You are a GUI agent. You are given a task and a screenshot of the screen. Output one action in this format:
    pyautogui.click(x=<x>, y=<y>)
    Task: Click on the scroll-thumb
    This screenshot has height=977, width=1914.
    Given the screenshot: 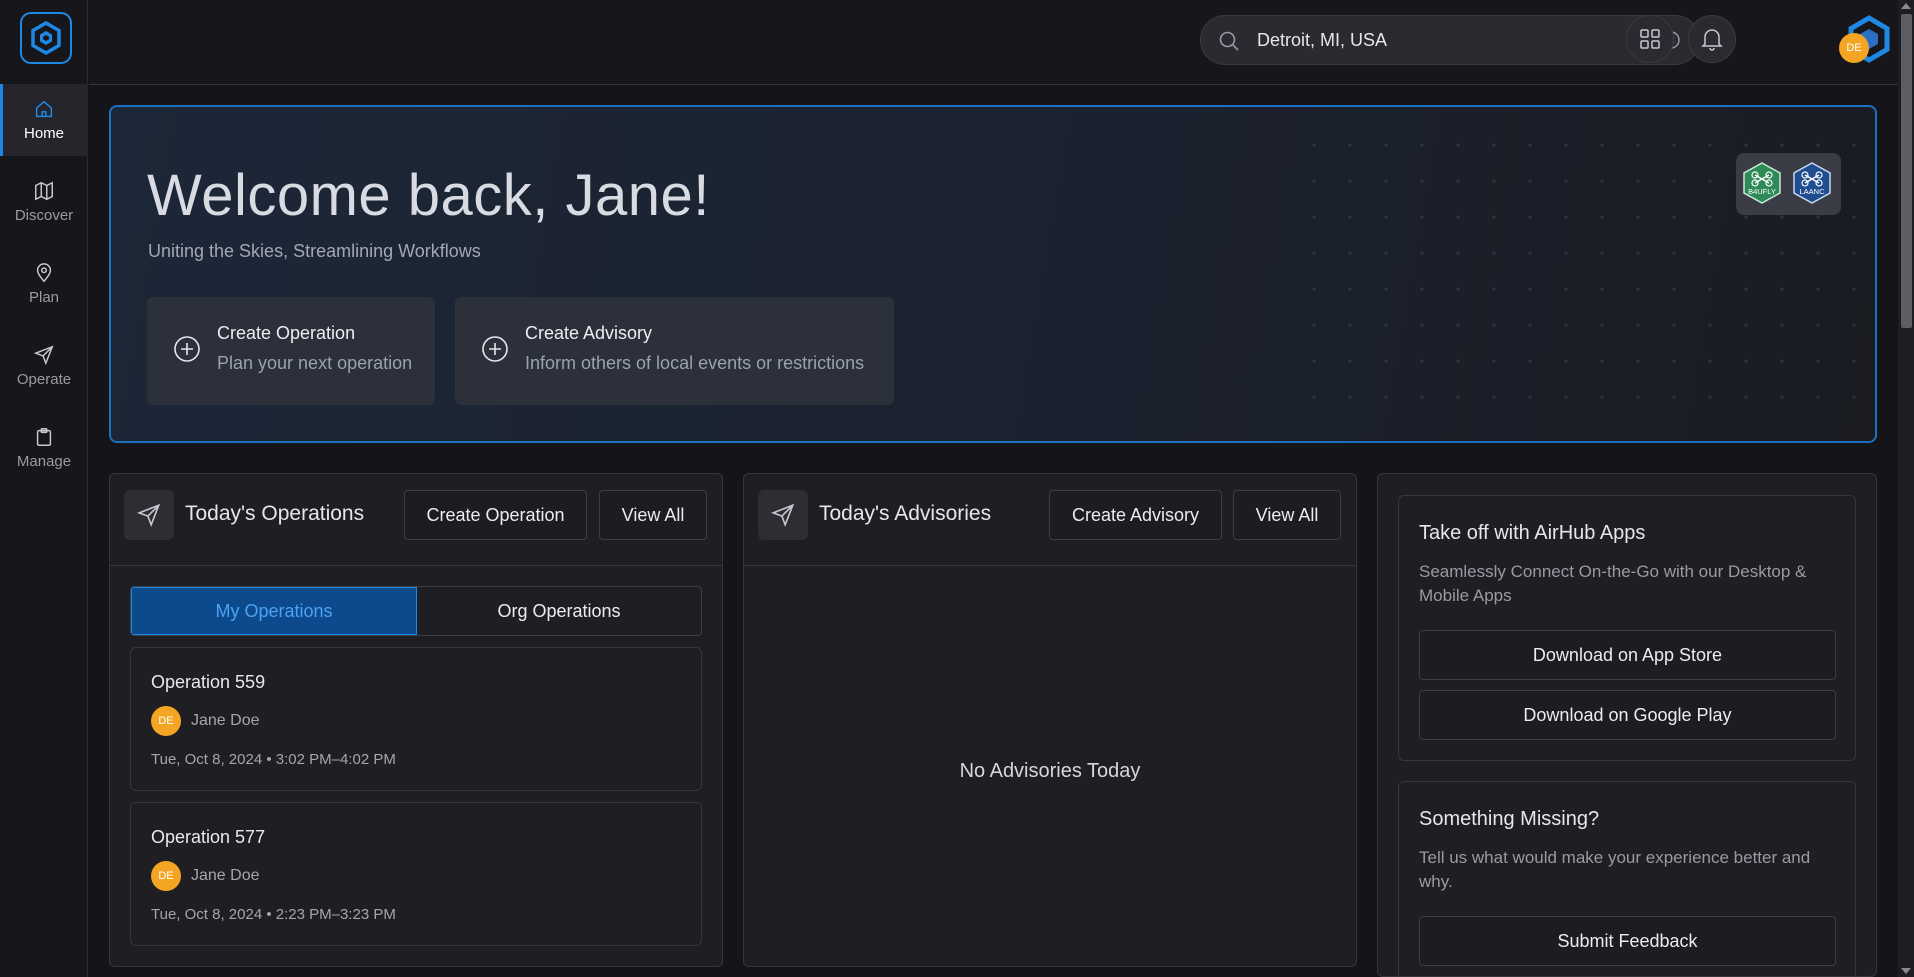 What is the action you would take?
    pyautogui.click(x=1906, y=171)
    